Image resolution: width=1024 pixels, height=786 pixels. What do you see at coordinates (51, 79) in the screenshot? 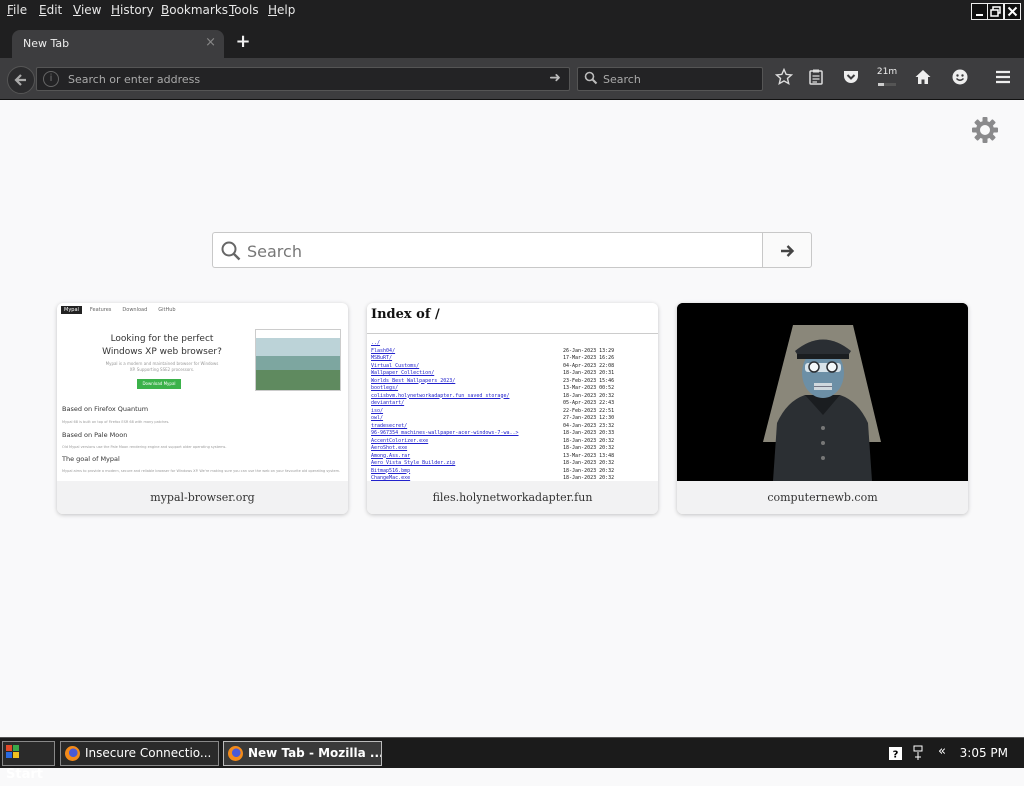
I see `site-info-icon: i` at bounding box center [51, 79].